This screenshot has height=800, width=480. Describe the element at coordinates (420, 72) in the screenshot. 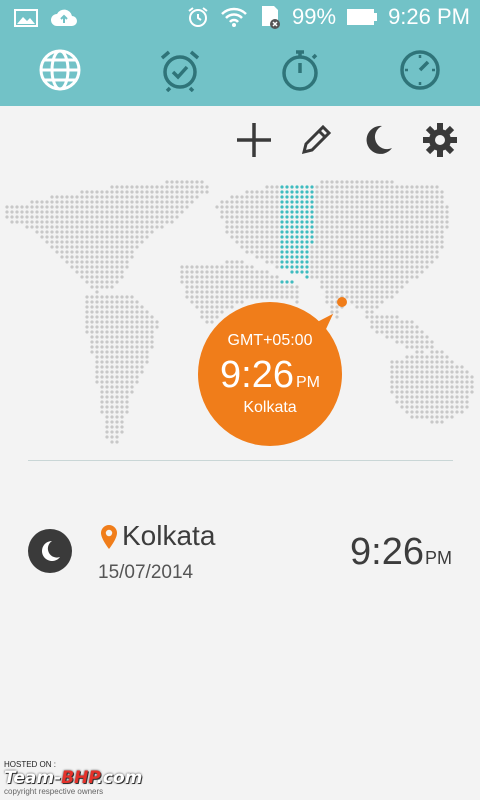

I see `tab-timer` at that location.